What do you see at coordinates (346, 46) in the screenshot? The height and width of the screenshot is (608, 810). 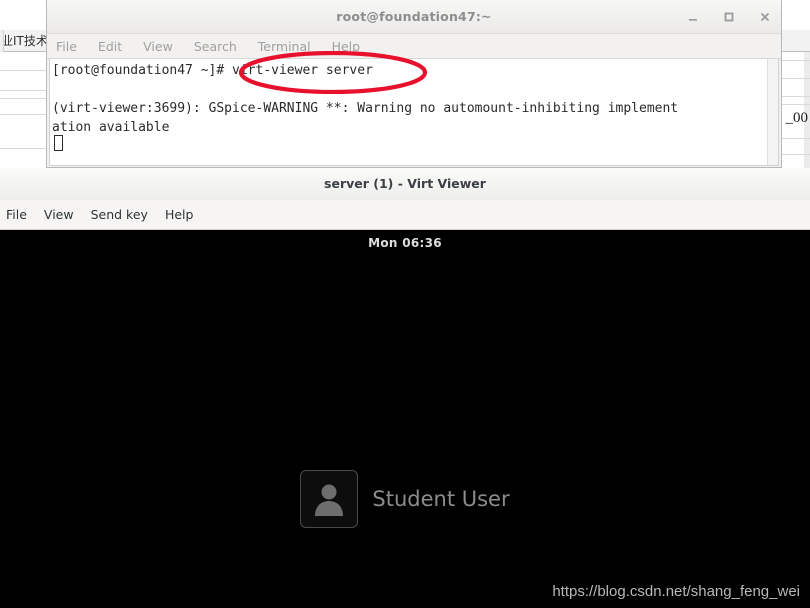 I see `terminal-menu-help: Help` at bounding box center [346, 46].